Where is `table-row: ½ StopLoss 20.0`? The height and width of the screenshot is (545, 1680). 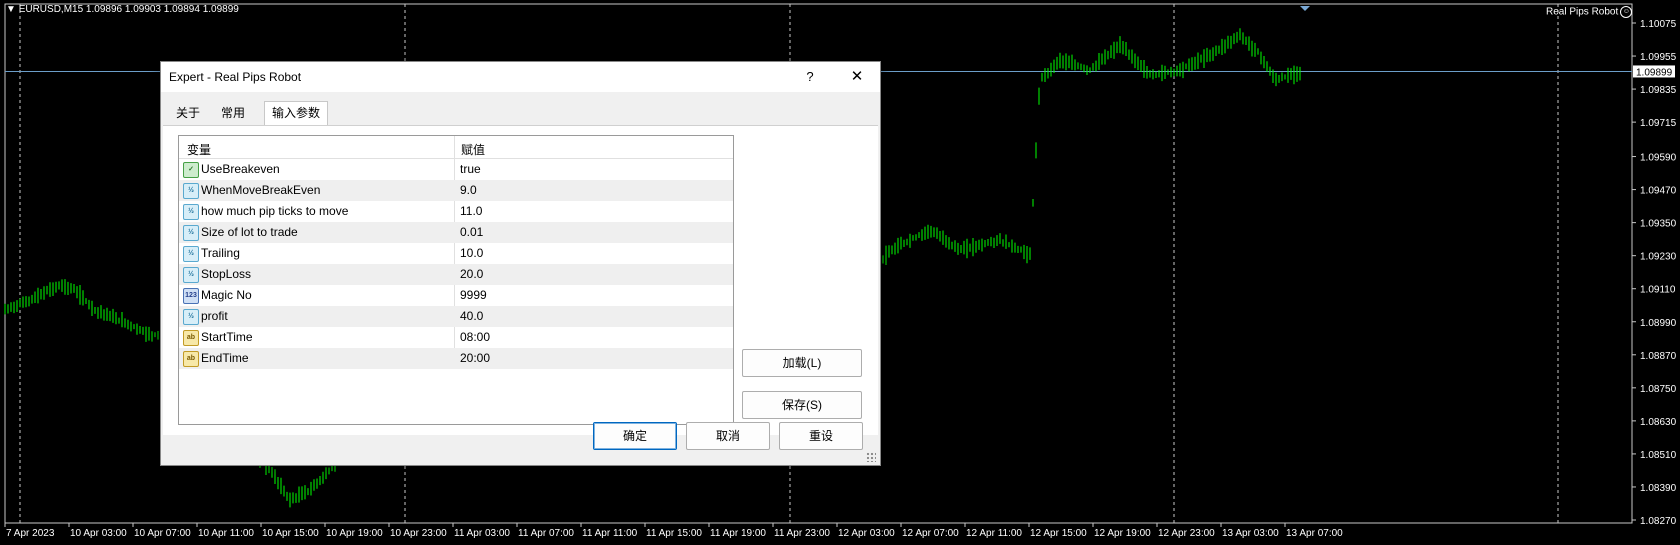 table-row: ½ StopLoss 20.0 is located at coordinates (456, 274).